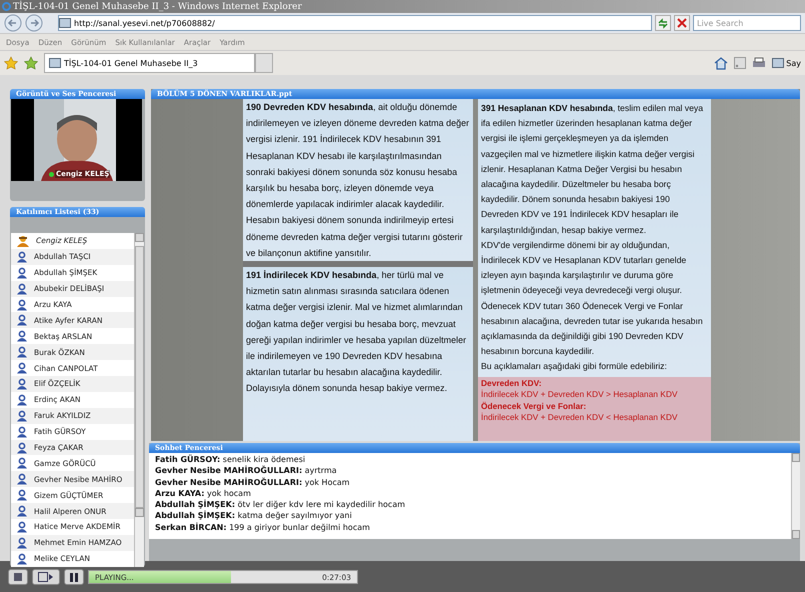  Describe the element at coordinates (230, 460) in the screenshot. I see `chat-message: Fatih GÜRSOY: senelik kira ödemesi` at that location.